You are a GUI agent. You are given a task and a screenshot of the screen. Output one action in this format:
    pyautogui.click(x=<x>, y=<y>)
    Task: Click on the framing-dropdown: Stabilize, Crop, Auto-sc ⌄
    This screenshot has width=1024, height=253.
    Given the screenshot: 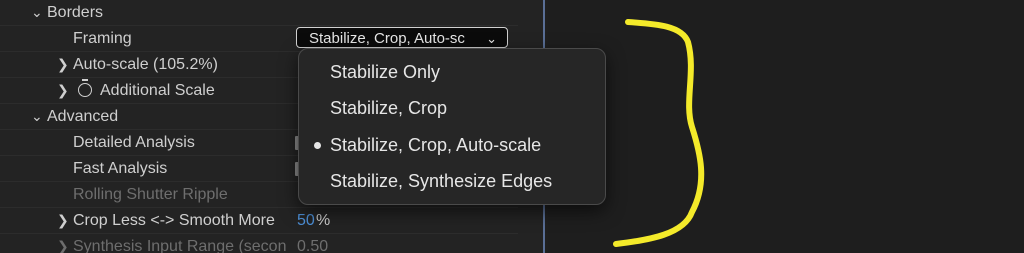 What is the action you would take?
    pyautogui.click(x=402, y=37)
    